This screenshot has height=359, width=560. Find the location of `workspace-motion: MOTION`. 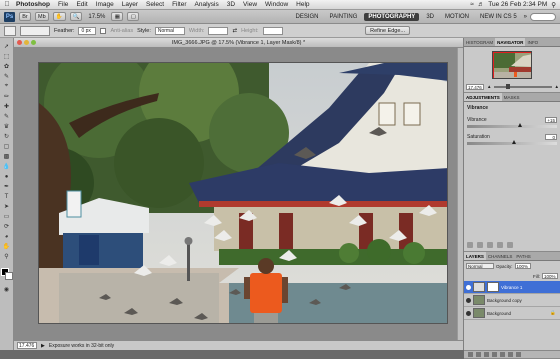

workspace-motion: MOTION is located at coordinates (457, 17).